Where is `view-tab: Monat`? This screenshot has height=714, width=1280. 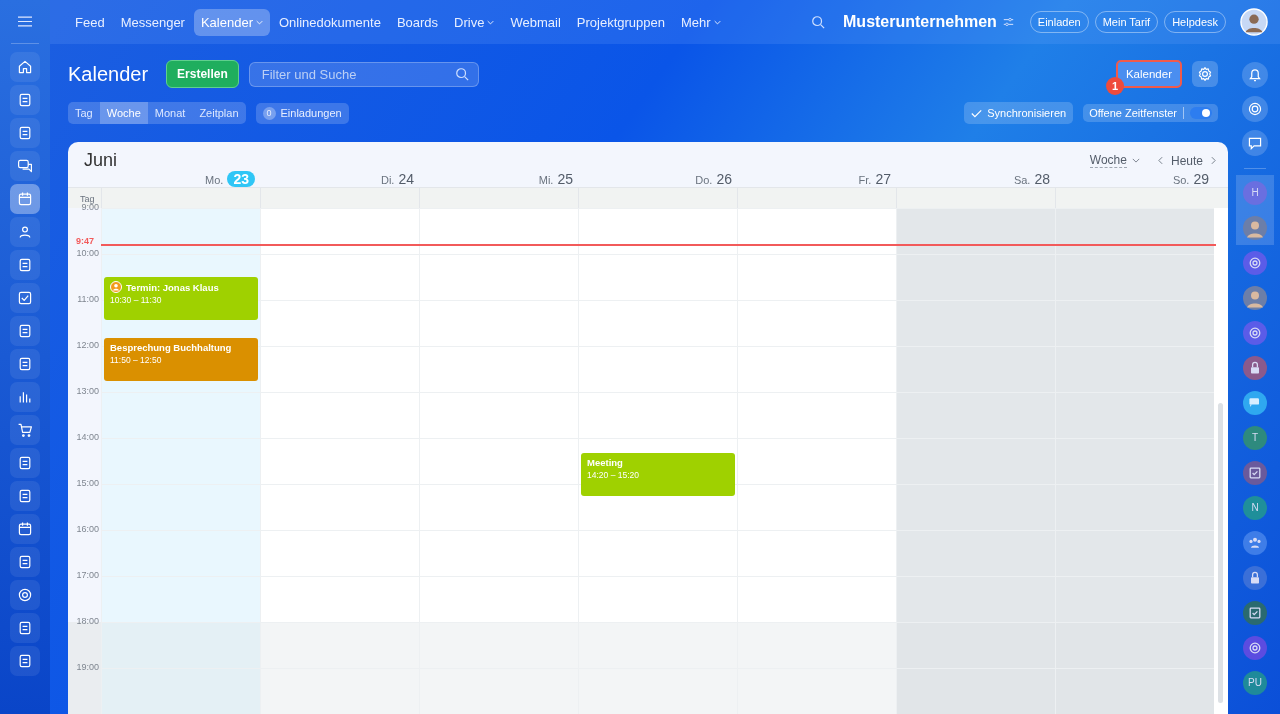 view-tab: Monat is located at coordinates (170, 113).